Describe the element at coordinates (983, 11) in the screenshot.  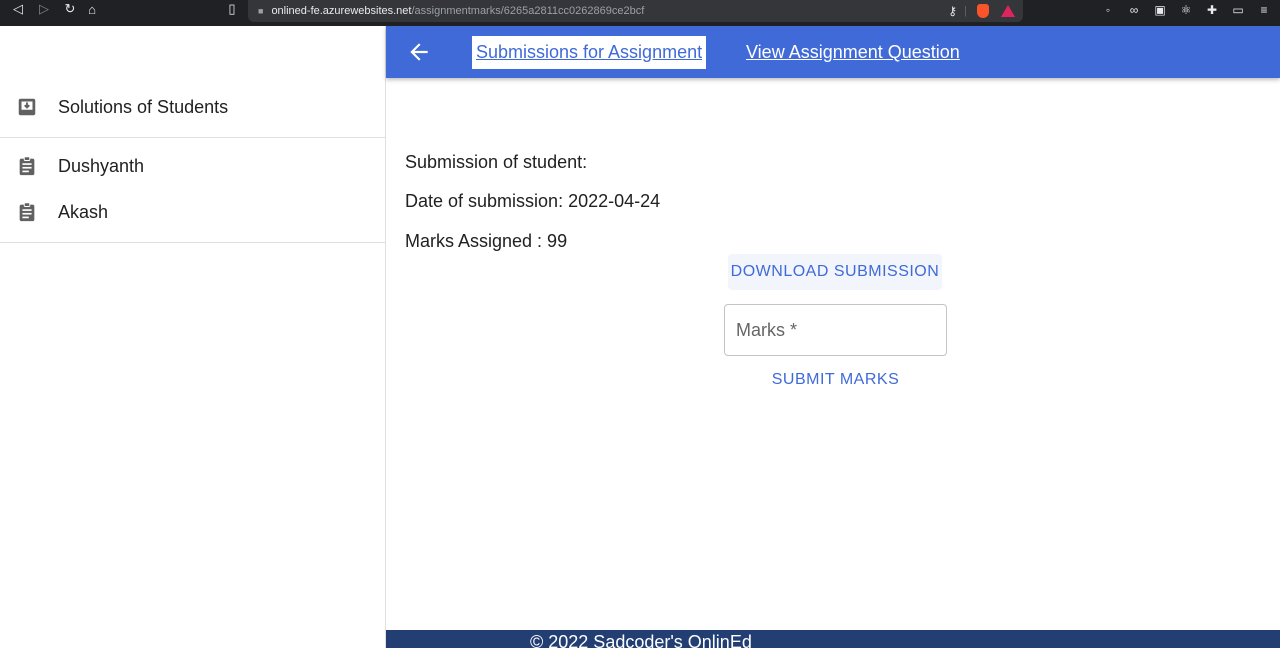
I see `brave-shield-icon` at that location.